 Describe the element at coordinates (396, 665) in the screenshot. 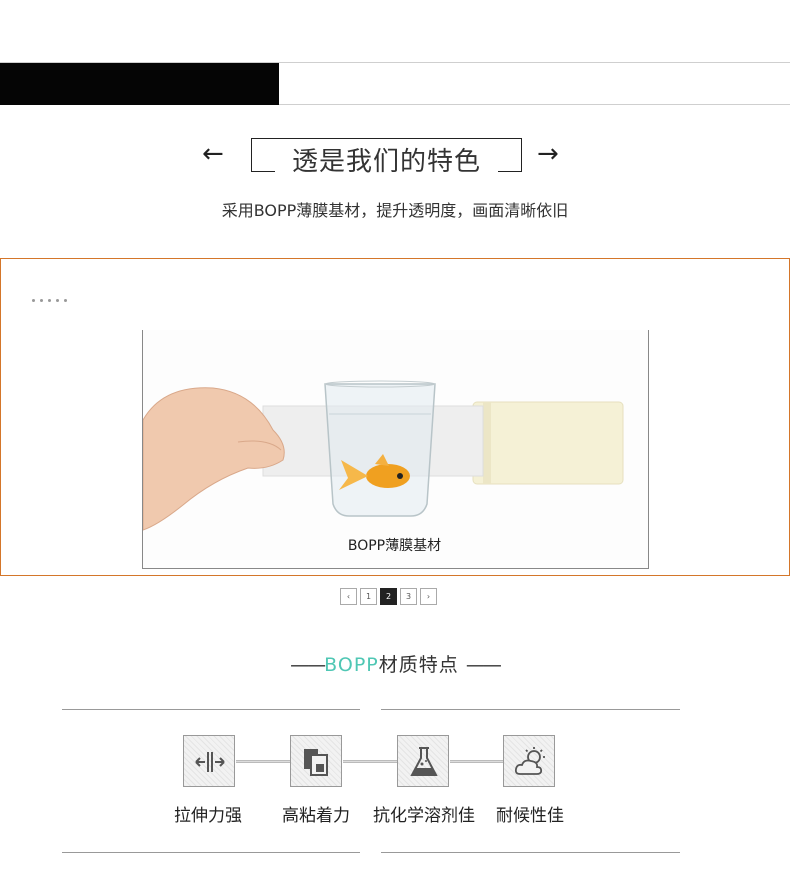

I see `features-title: ——BOPP材质特点 ——` at that location.